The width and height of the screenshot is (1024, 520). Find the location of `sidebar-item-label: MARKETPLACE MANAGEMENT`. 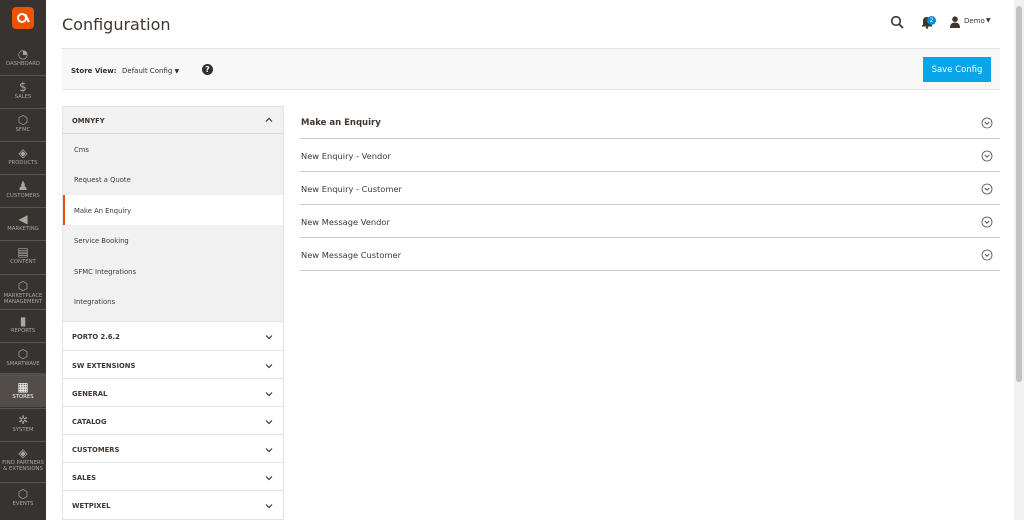

sidebar-item-label: MARKETPLACE MANAGEMENT is located at coordinates (23, 299).